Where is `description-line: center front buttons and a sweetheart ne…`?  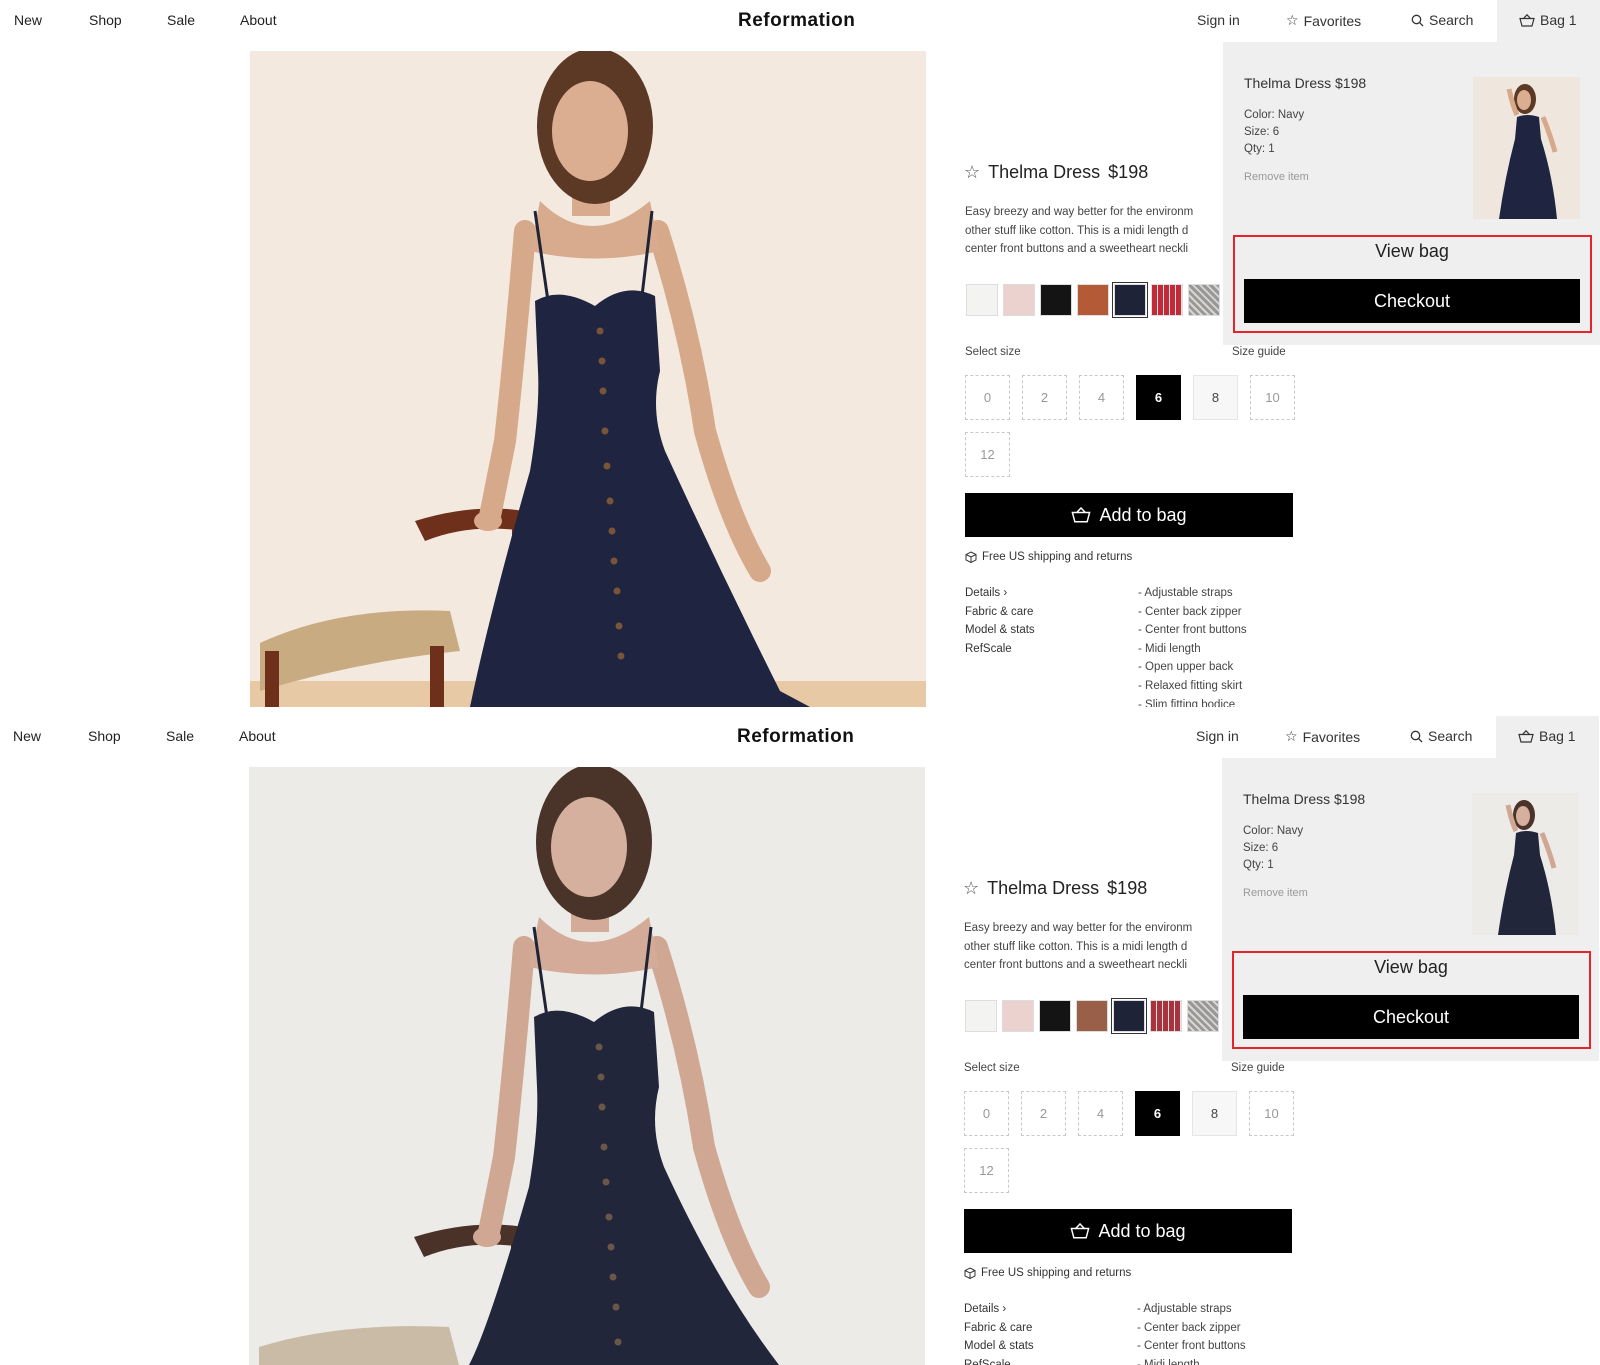 description-line: center front buttons and a sweetheart ne… is located at coordinates (1077, 249).